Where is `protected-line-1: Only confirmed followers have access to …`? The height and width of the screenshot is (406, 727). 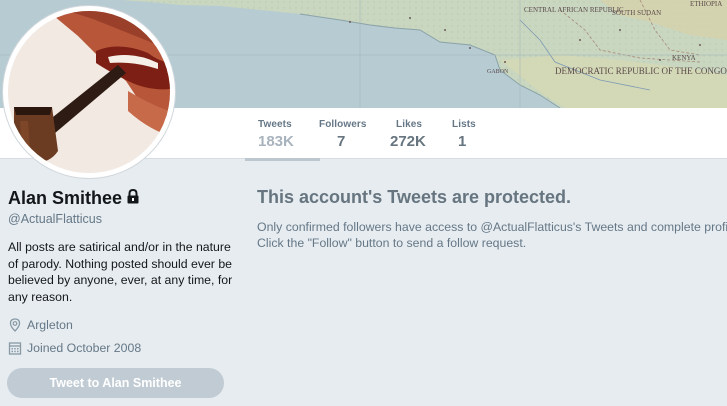 protected-line-1: Only confirmed followers have access to … is located at coordinates (492, 227).